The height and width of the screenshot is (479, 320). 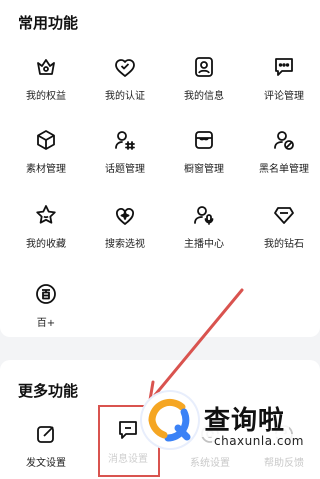 I want to click on star-icon, so click(x=46, y=214).